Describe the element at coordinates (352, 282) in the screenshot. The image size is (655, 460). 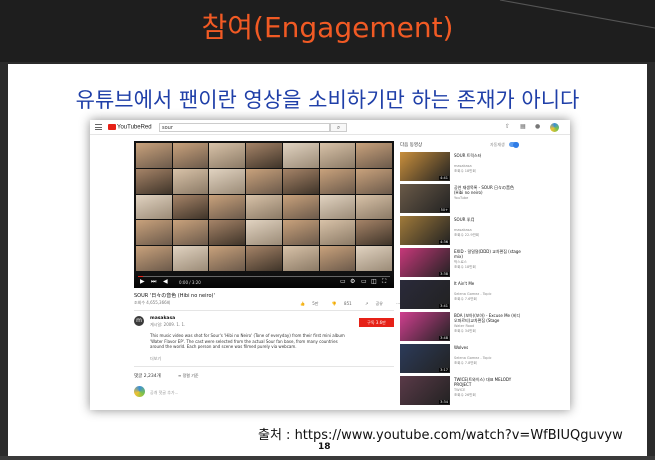
I see `settings-gear-icon: ⚙` at that location.